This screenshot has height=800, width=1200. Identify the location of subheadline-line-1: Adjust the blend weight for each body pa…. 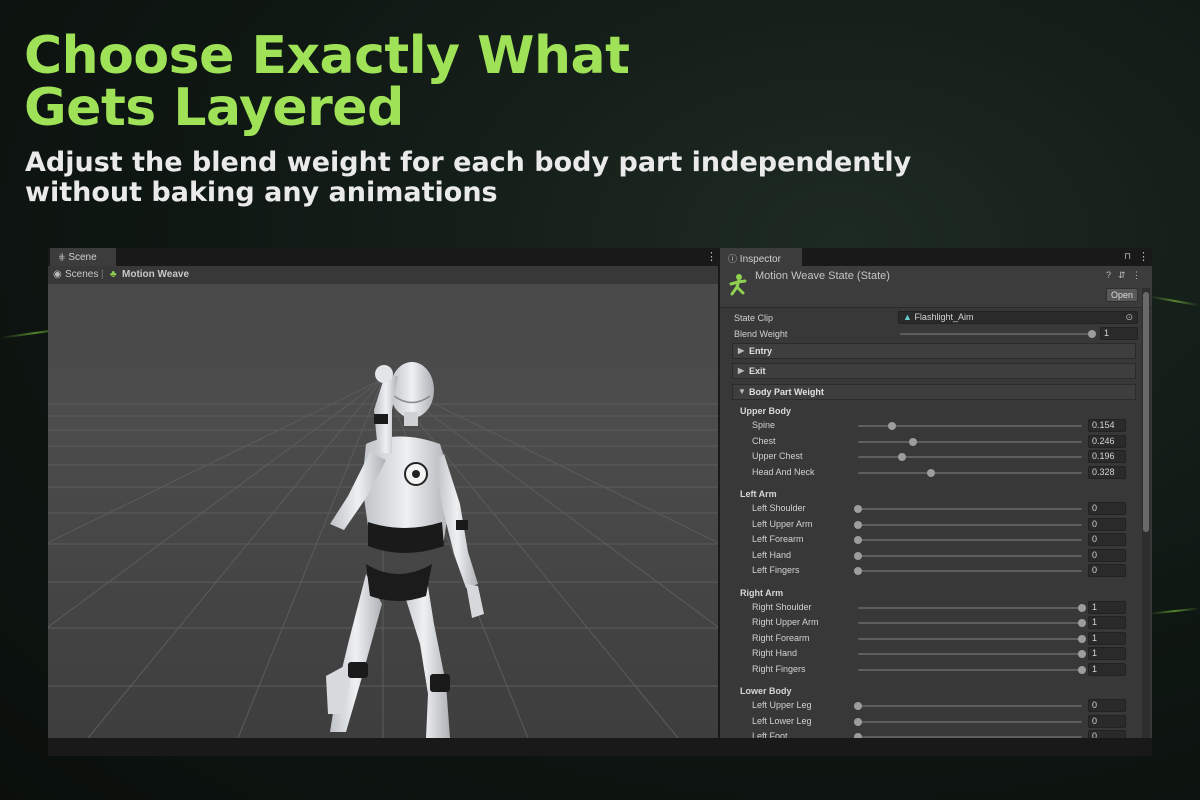
(468, 162).